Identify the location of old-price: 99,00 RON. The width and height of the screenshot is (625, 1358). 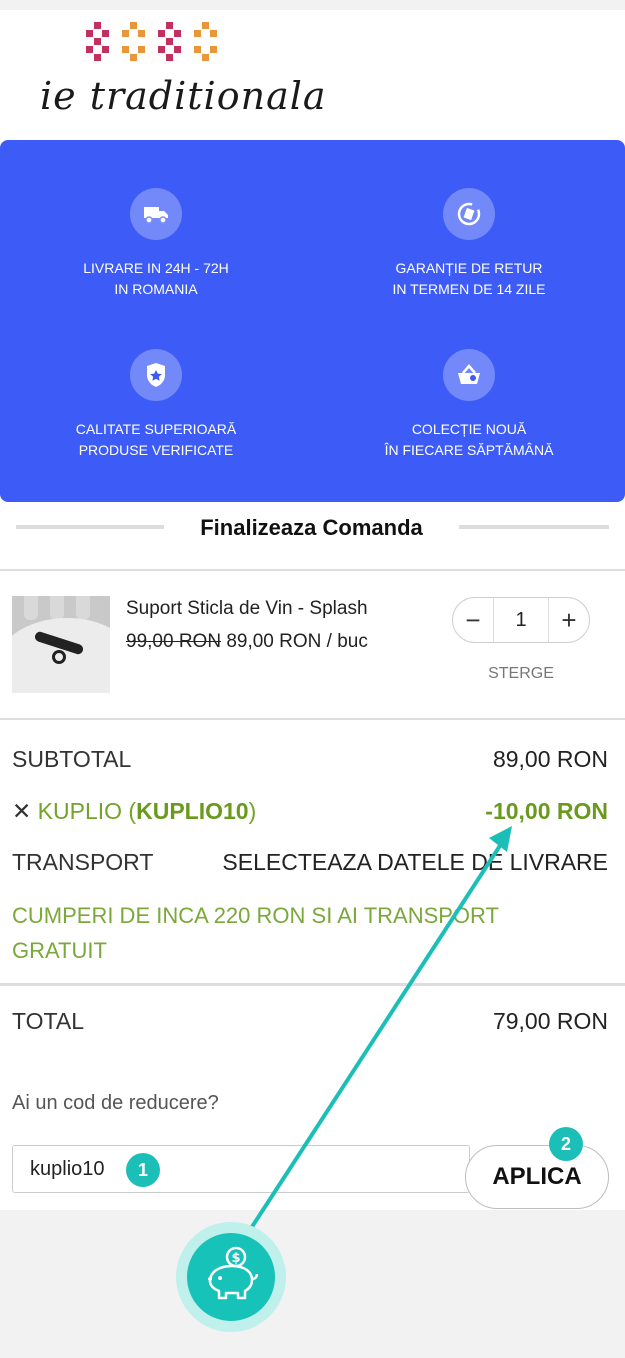
(174, 641).